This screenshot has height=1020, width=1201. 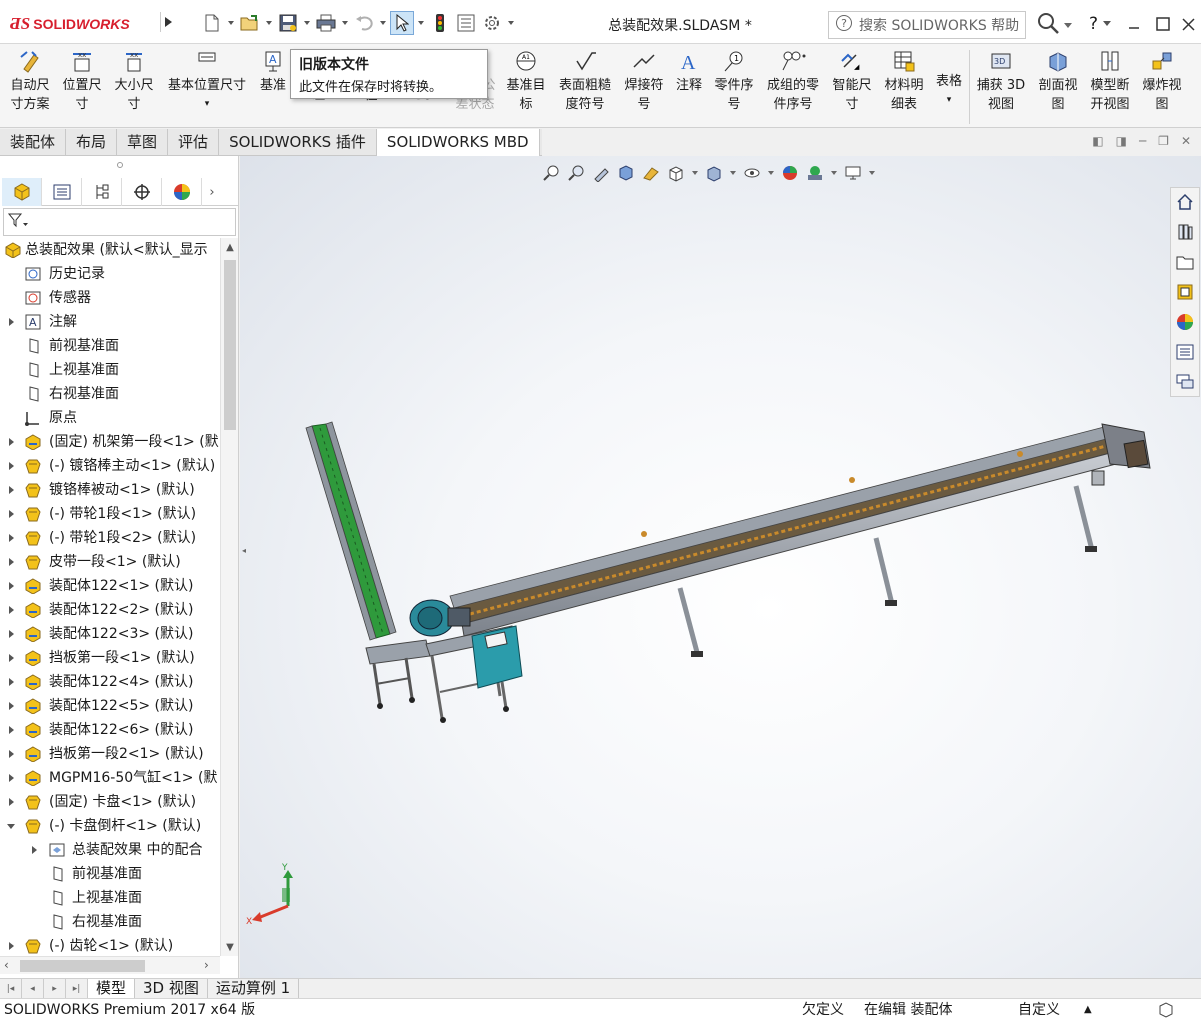 I want to click on doc-restore-icon: ❐, so click(x=1163, y=141).